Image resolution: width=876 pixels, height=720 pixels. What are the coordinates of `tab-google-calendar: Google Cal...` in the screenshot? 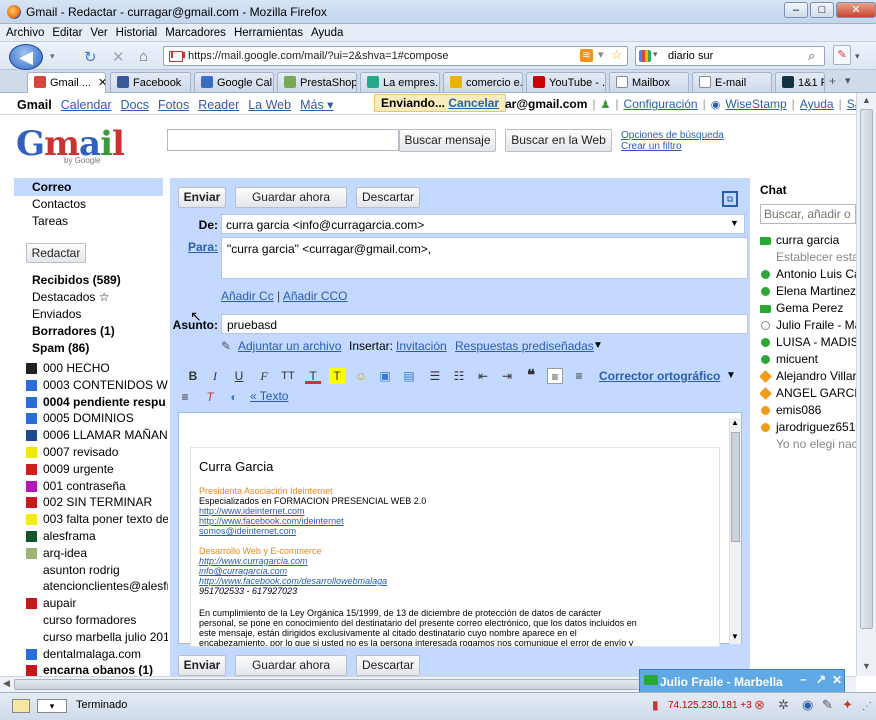 It's located at (234, 82).